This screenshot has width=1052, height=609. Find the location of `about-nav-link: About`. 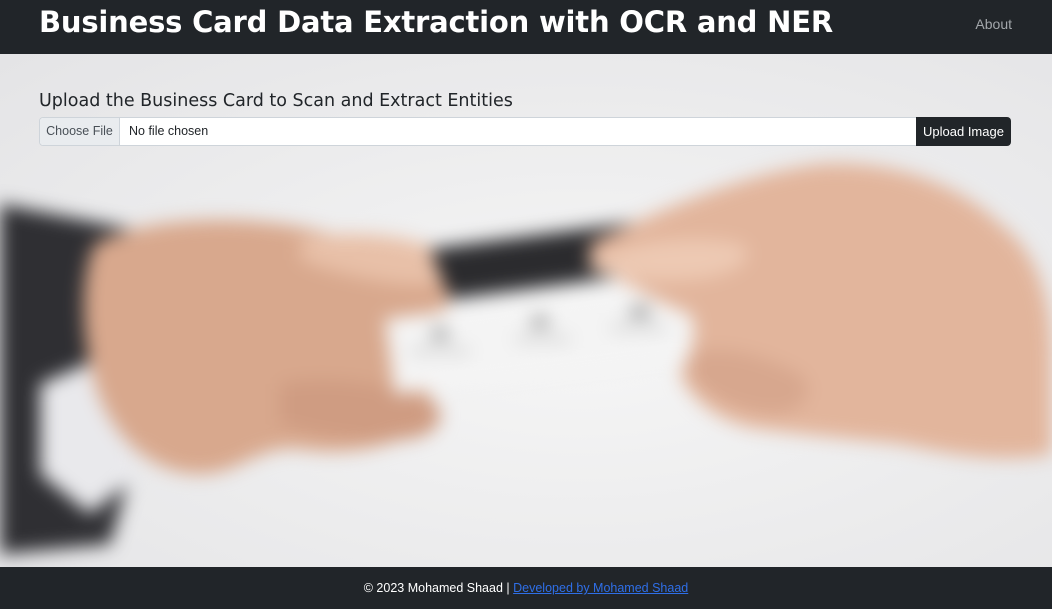

about-nav-link: About is located at coordinates (993, 24).